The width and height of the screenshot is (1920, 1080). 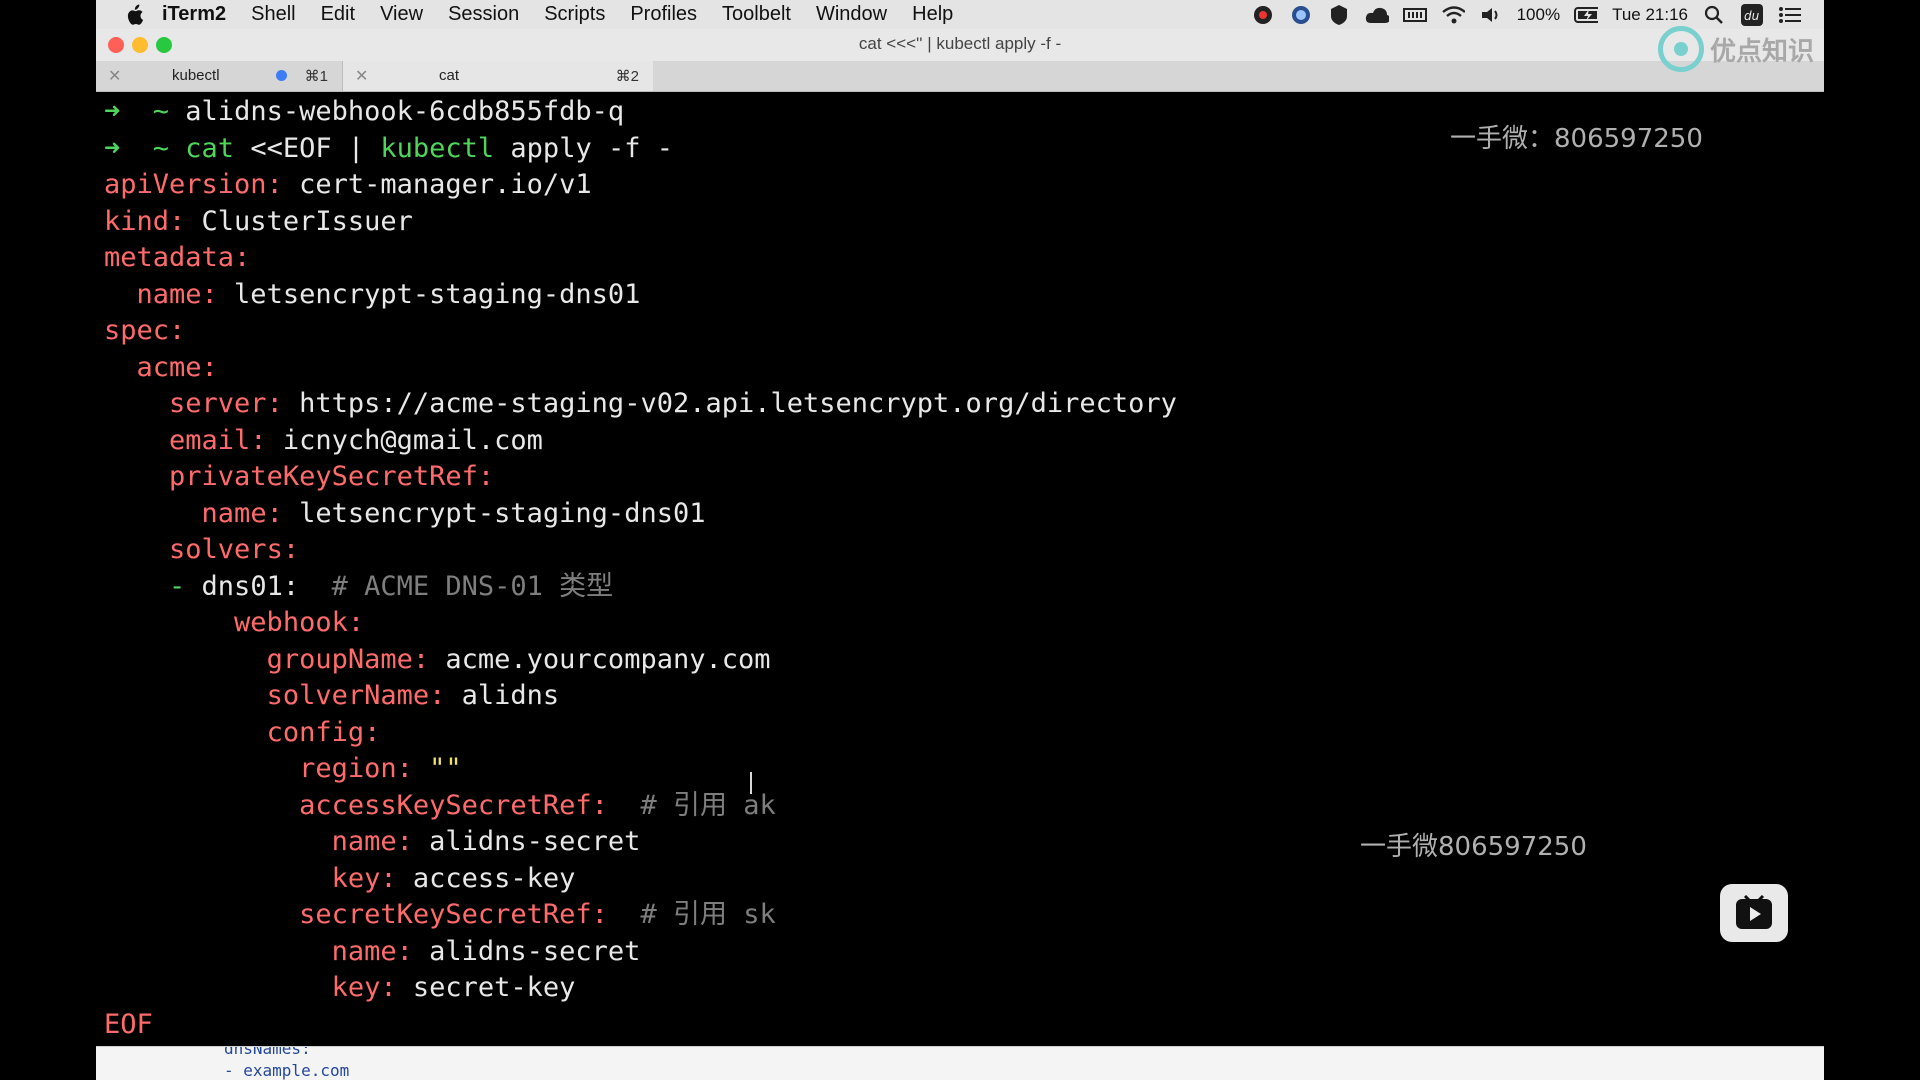 What do you see at coordinates (445, 148) in the screenshot?
I see `terminal-text-segment: kubectl` at bounding box center [445, 148].